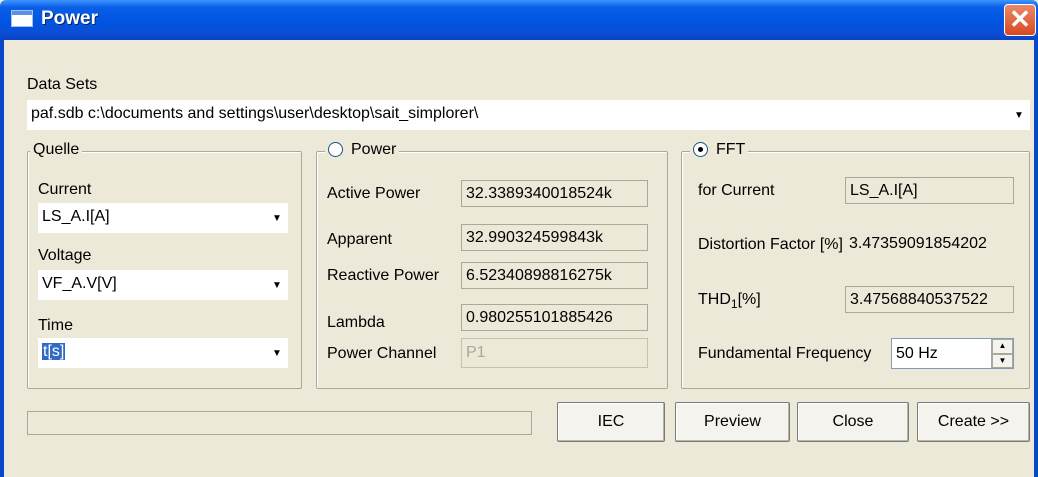  I want to click on fft-radio-indicator, so click(700, 150).